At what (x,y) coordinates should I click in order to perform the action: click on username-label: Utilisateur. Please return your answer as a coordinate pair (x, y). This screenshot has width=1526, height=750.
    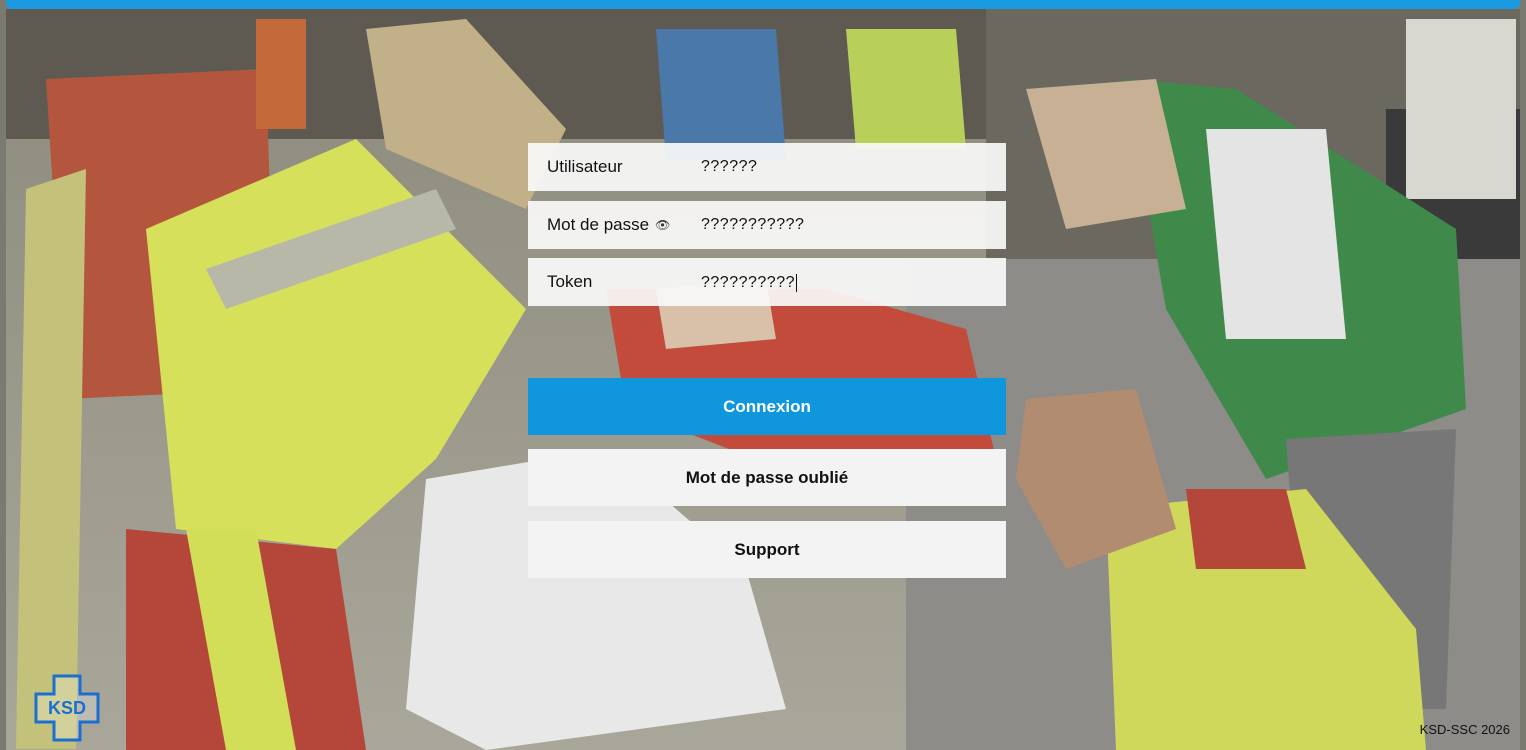
    Looking at the image, I should click on (585, 166).